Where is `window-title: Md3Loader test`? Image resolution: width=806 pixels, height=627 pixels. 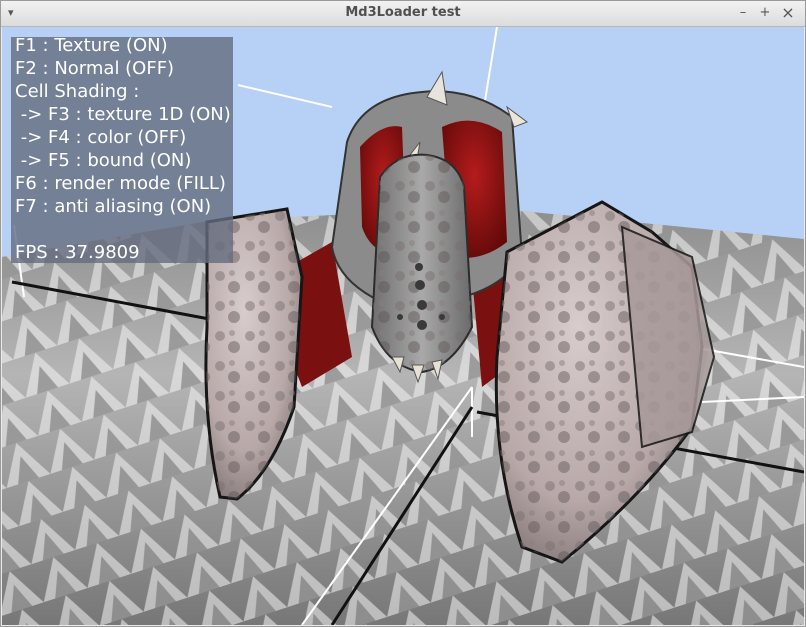 window-title: Md3Loader test is located at coordinates (403, 12).